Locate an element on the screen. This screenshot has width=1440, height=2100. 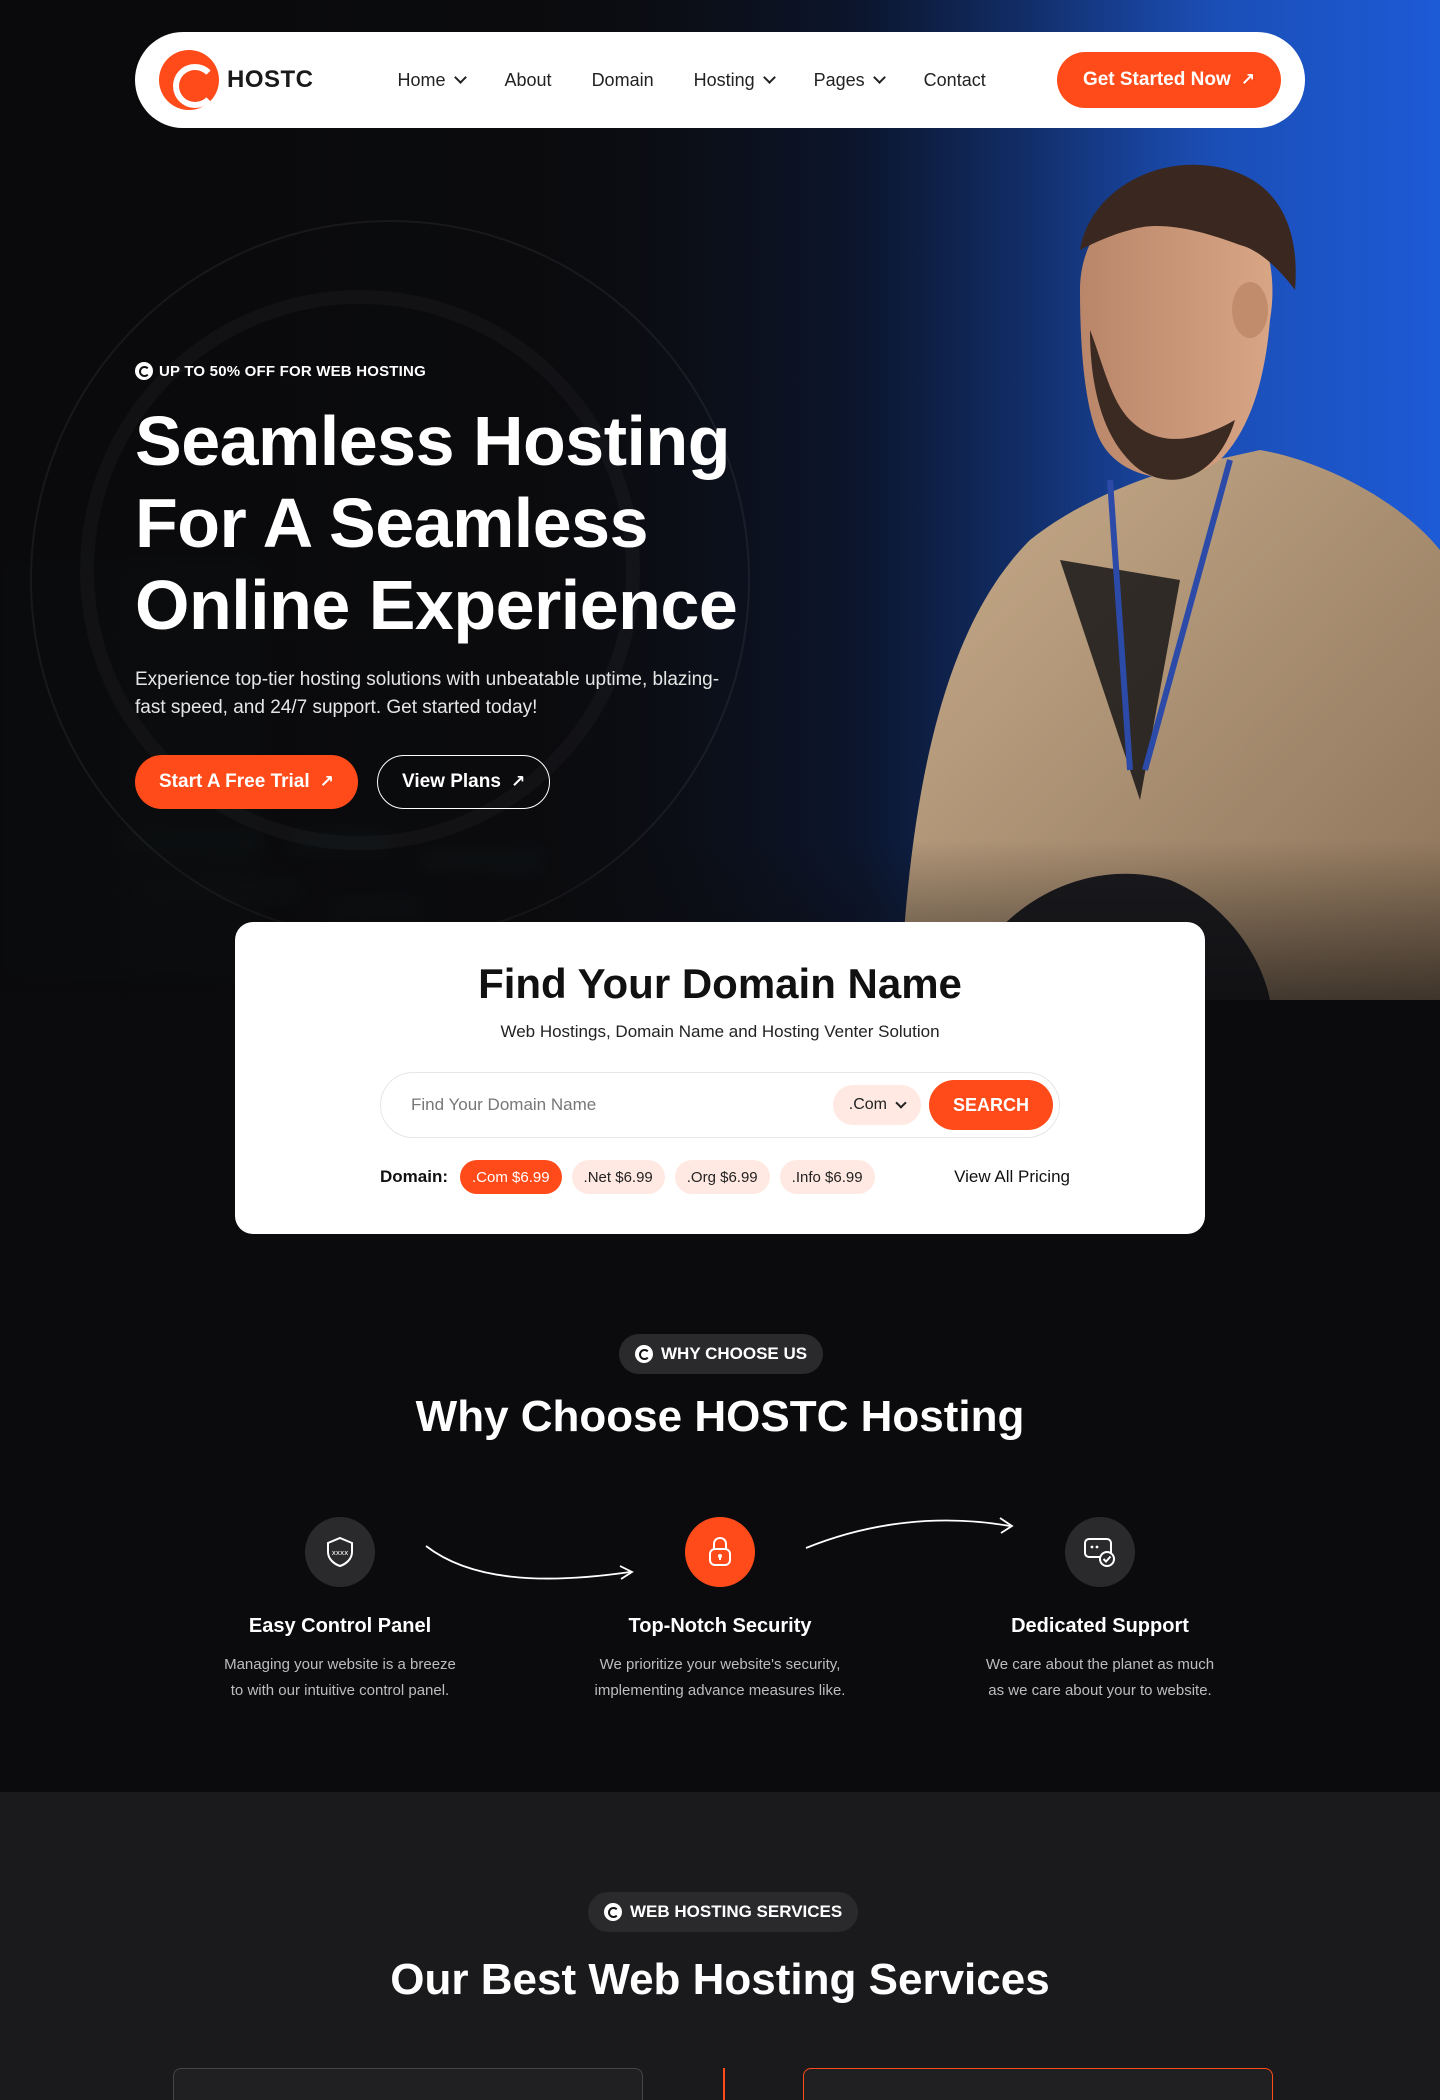
badge-text: WEB HOSTING SERVICES is located at coordinates (736, 1911).